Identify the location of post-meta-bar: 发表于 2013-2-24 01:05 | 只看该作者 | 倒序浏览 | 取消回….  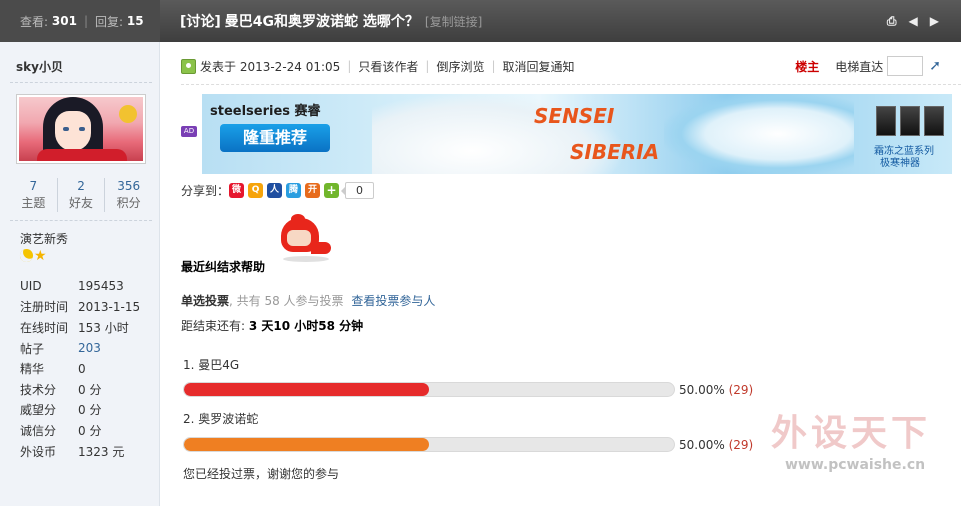
(561, 66).